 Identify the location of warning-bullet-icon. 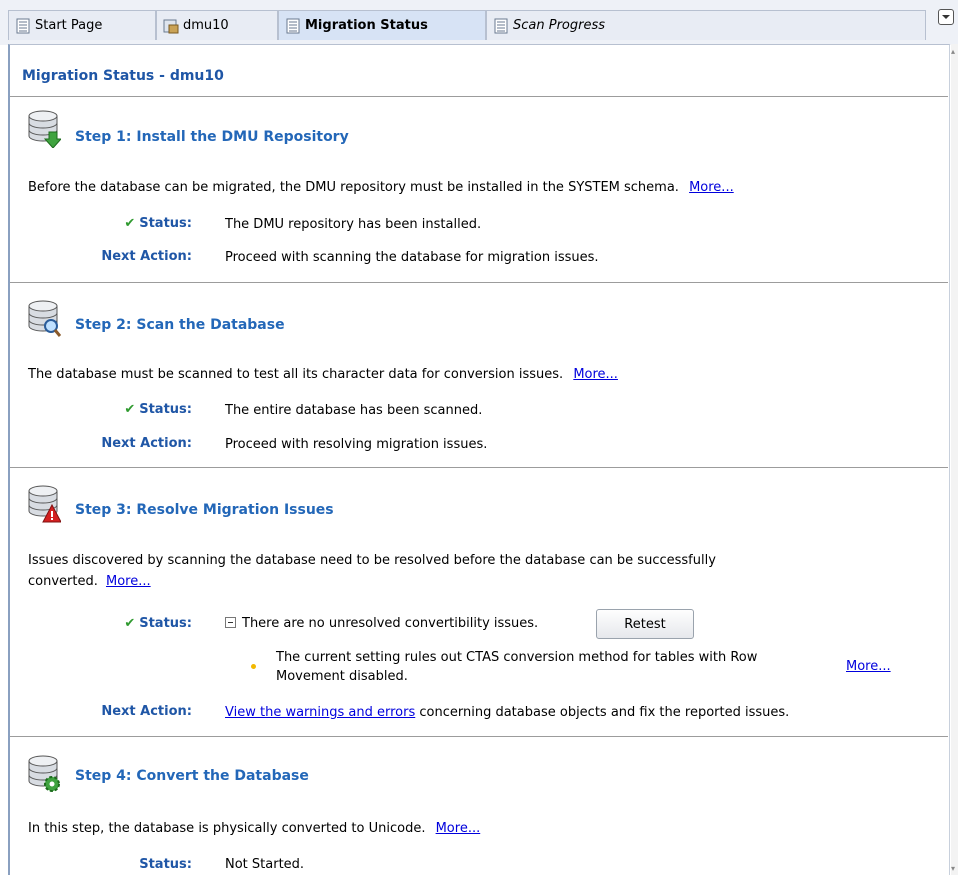
(253, 666).